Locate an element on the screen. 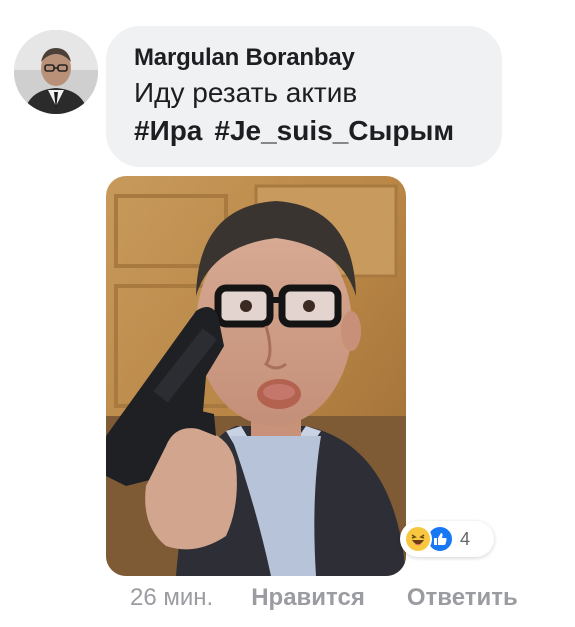 The image size is (575, 627). comment-action-bar: 26 мин. Нравится Ответить is located at coordinates (324, 598).